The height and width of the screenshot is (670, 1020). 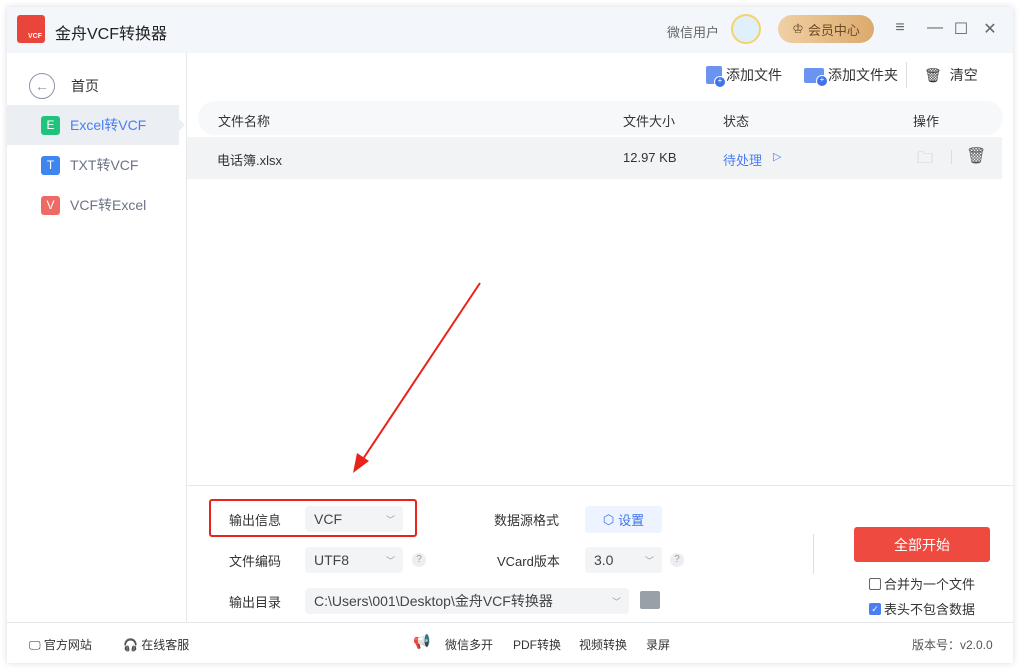 I want to click on megaphone-icon: 📢, so click(x=422, y=641).